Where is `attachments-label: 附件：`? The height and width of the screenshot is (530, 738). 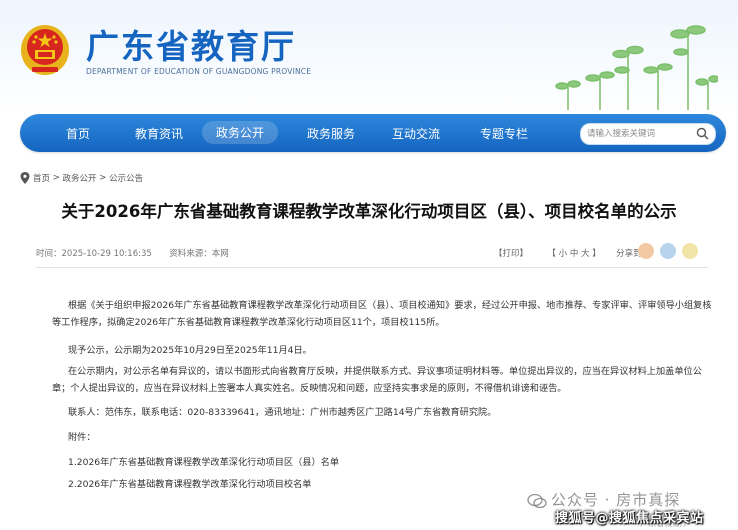
attachments-label: 附件： is located at coordinates (382, 438).